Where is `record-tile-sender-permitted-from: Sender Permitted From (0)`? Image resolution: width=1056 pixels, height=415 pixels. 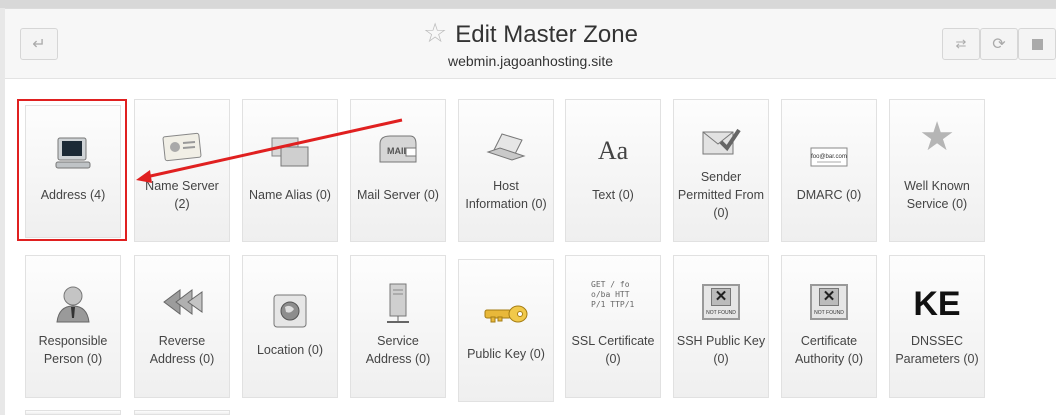 record-tile-sender-permitted-from: Sender Permitted From (0) is located at coordinates (721, 170).